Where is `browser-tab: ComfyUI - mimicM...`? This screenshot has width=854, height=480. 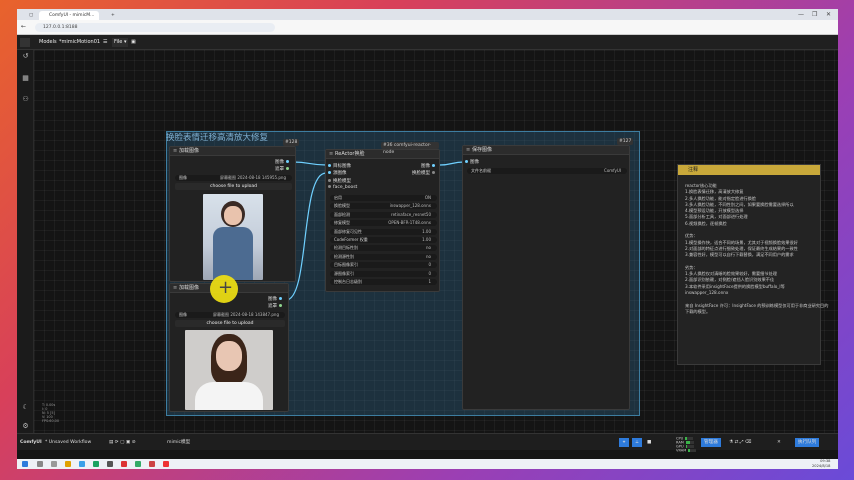
browser-tab: ComfyUI - mimicM... is located at coordinates (69, 15).